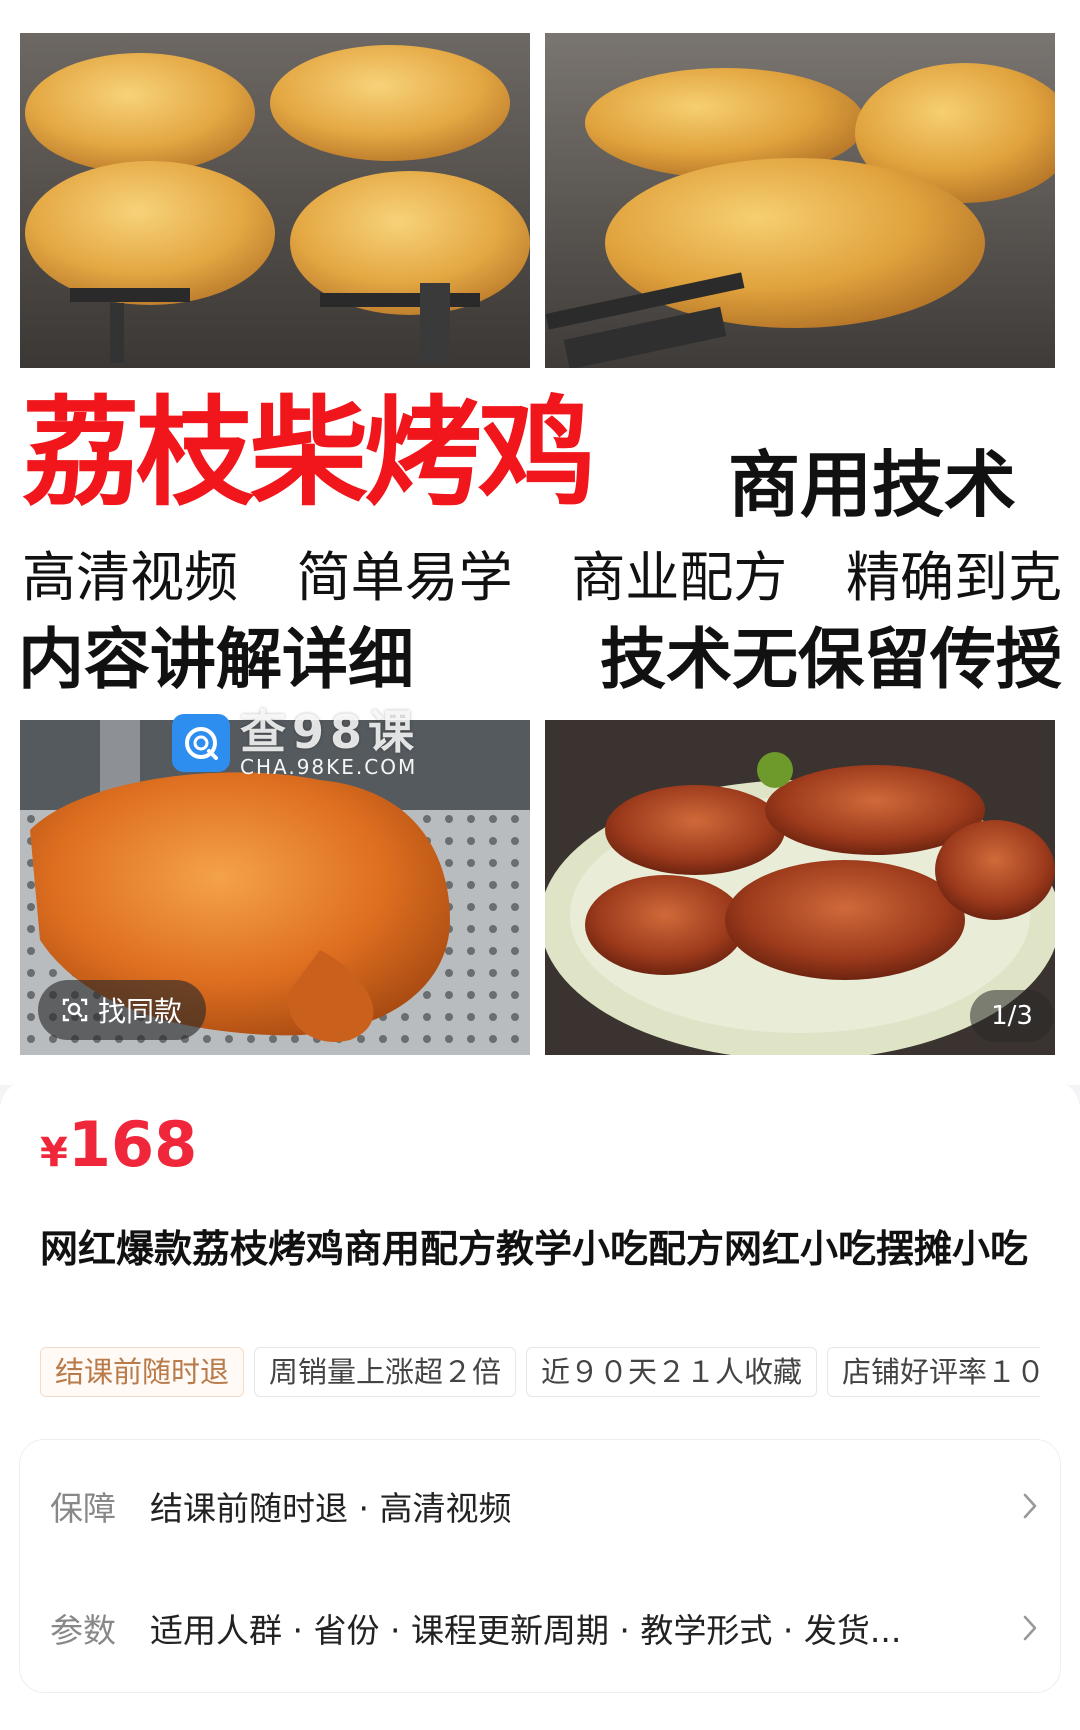  I want to click on spec-label: 保障, so click(83, 1508).